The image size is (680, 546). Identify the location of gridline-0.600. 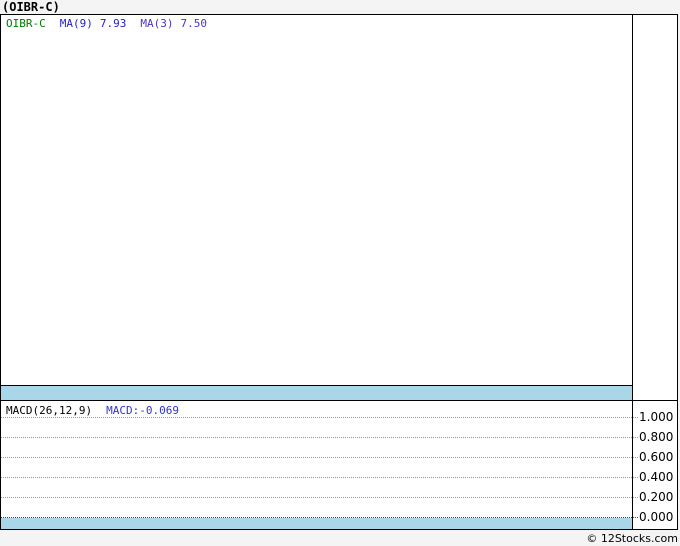
(319, 457).